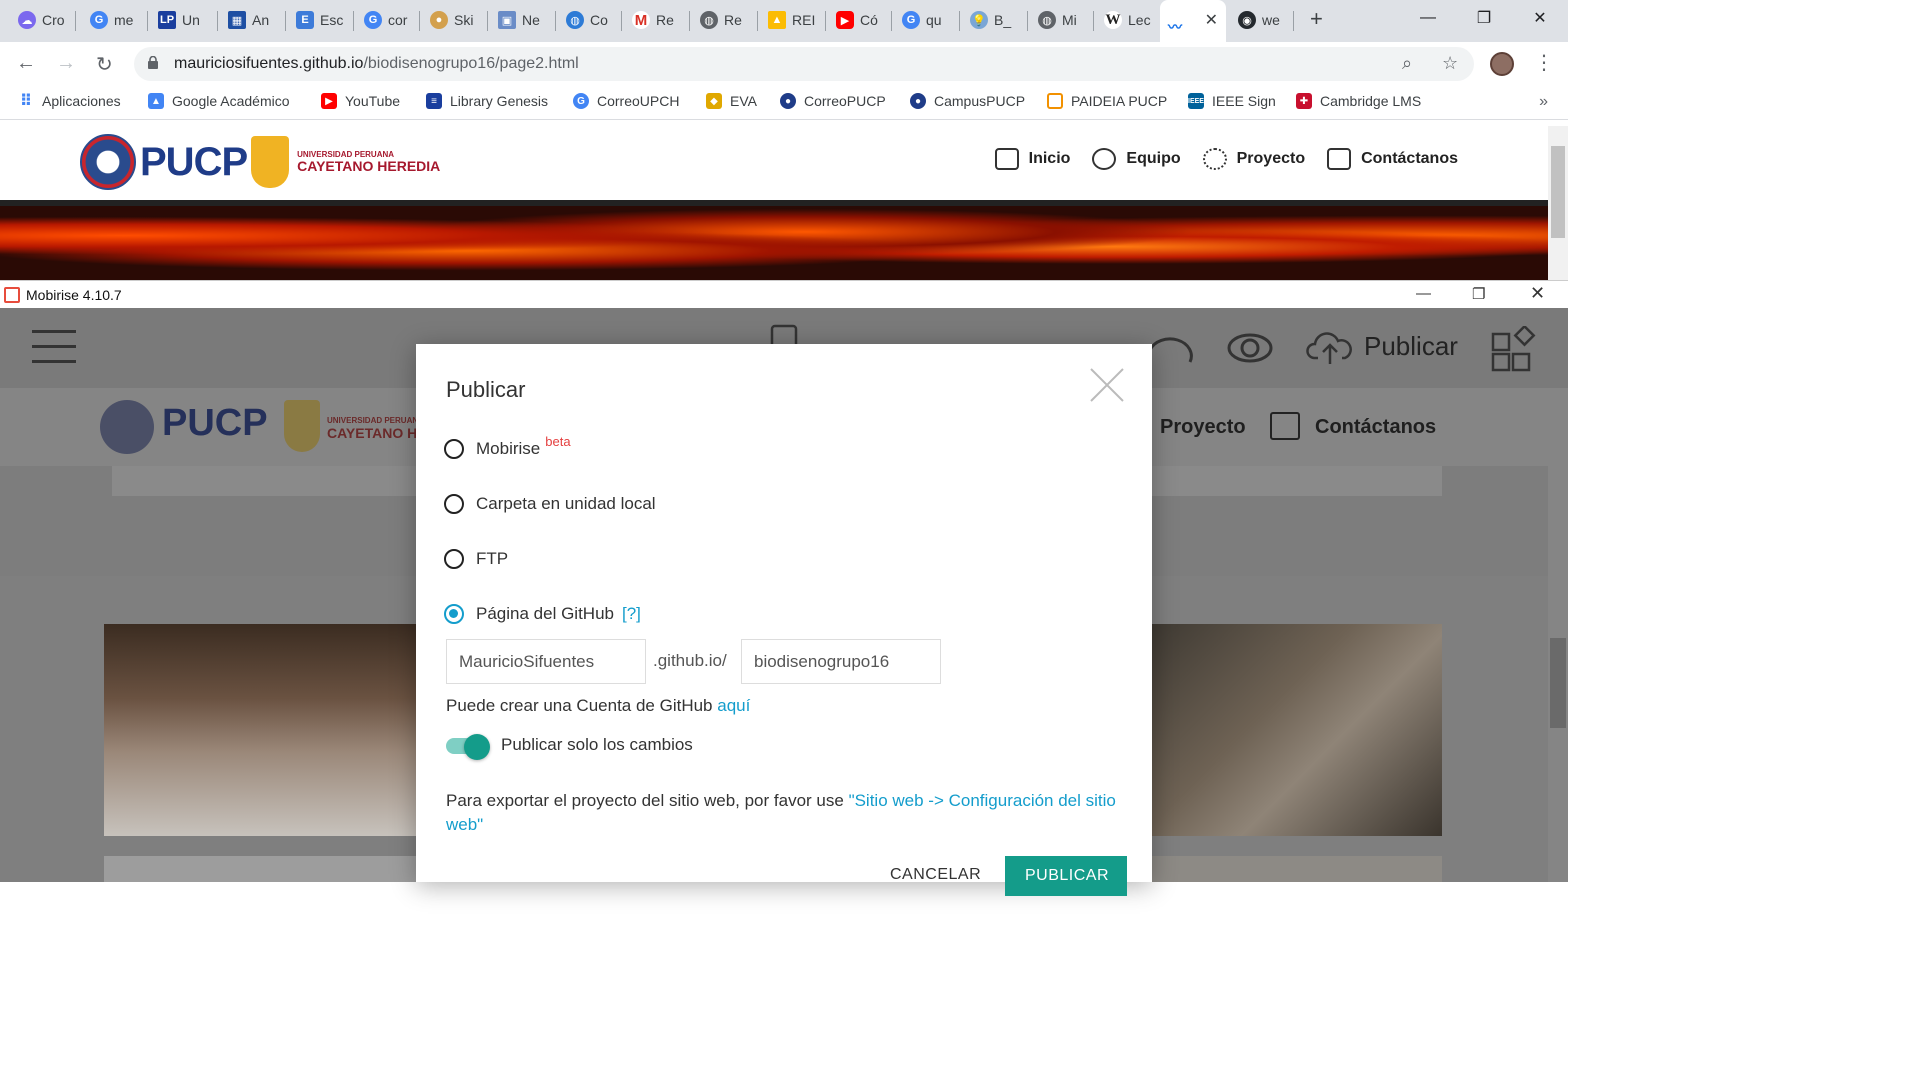 This screenshot has width=1920, height=1080. Describe the element at coordinates (507, 446) in the screenshot. I see `option-mobirise: Mobirise beta` at that location.